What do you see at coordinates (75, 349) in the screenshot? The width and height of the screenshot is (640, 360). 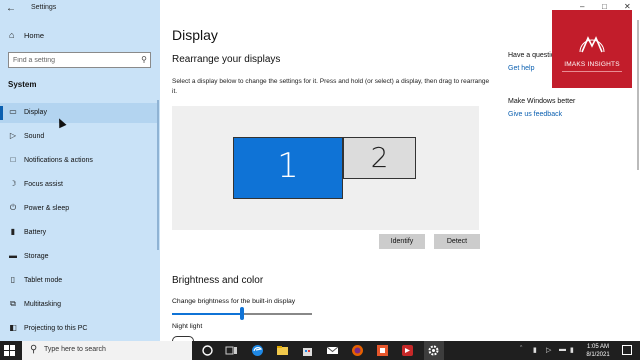 I see `taskbar-search-placeholder: Type here to search` at bounding box center [75, 349].